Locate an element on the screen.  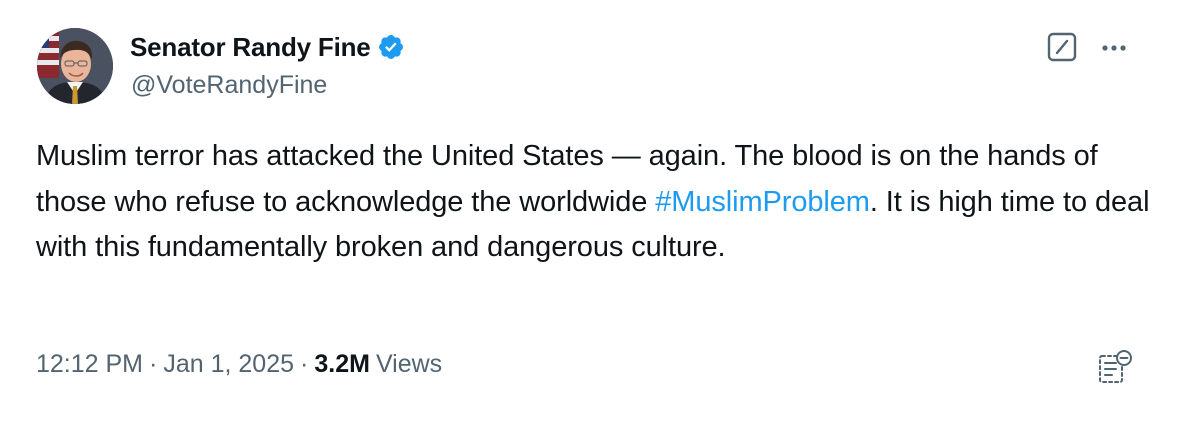
grok-button is located at coordinates (1062, 47).